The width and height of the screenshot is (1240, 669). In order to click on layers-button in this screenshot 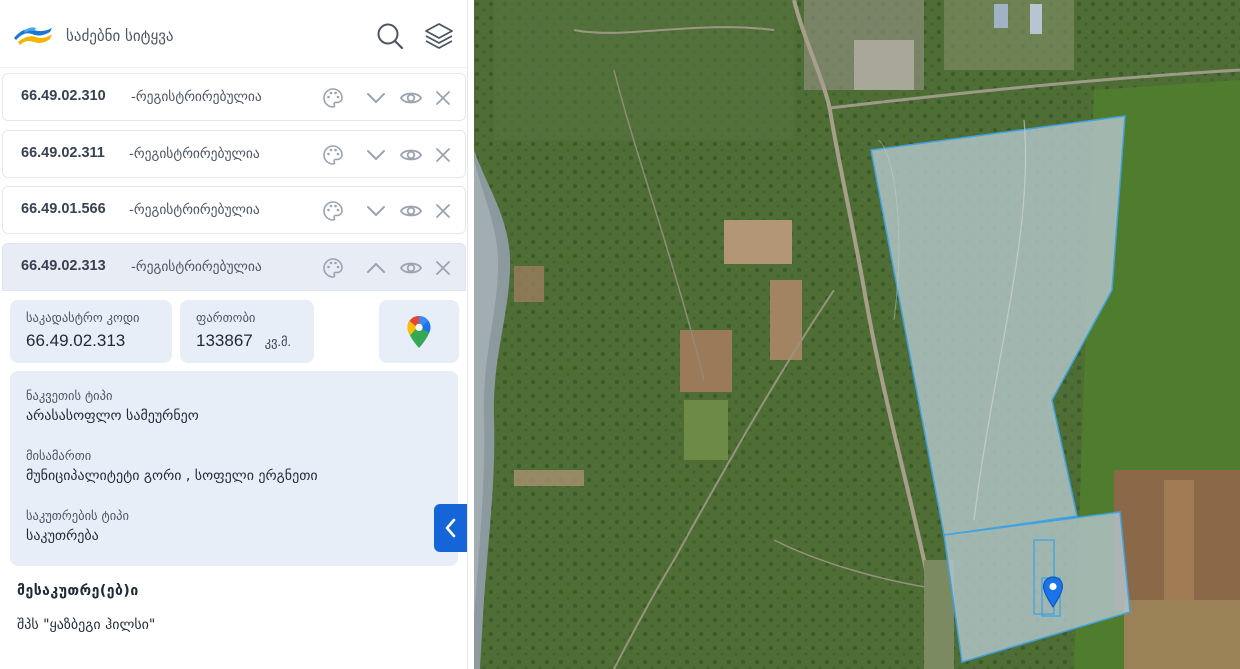, I will do `click(439, 36)`.